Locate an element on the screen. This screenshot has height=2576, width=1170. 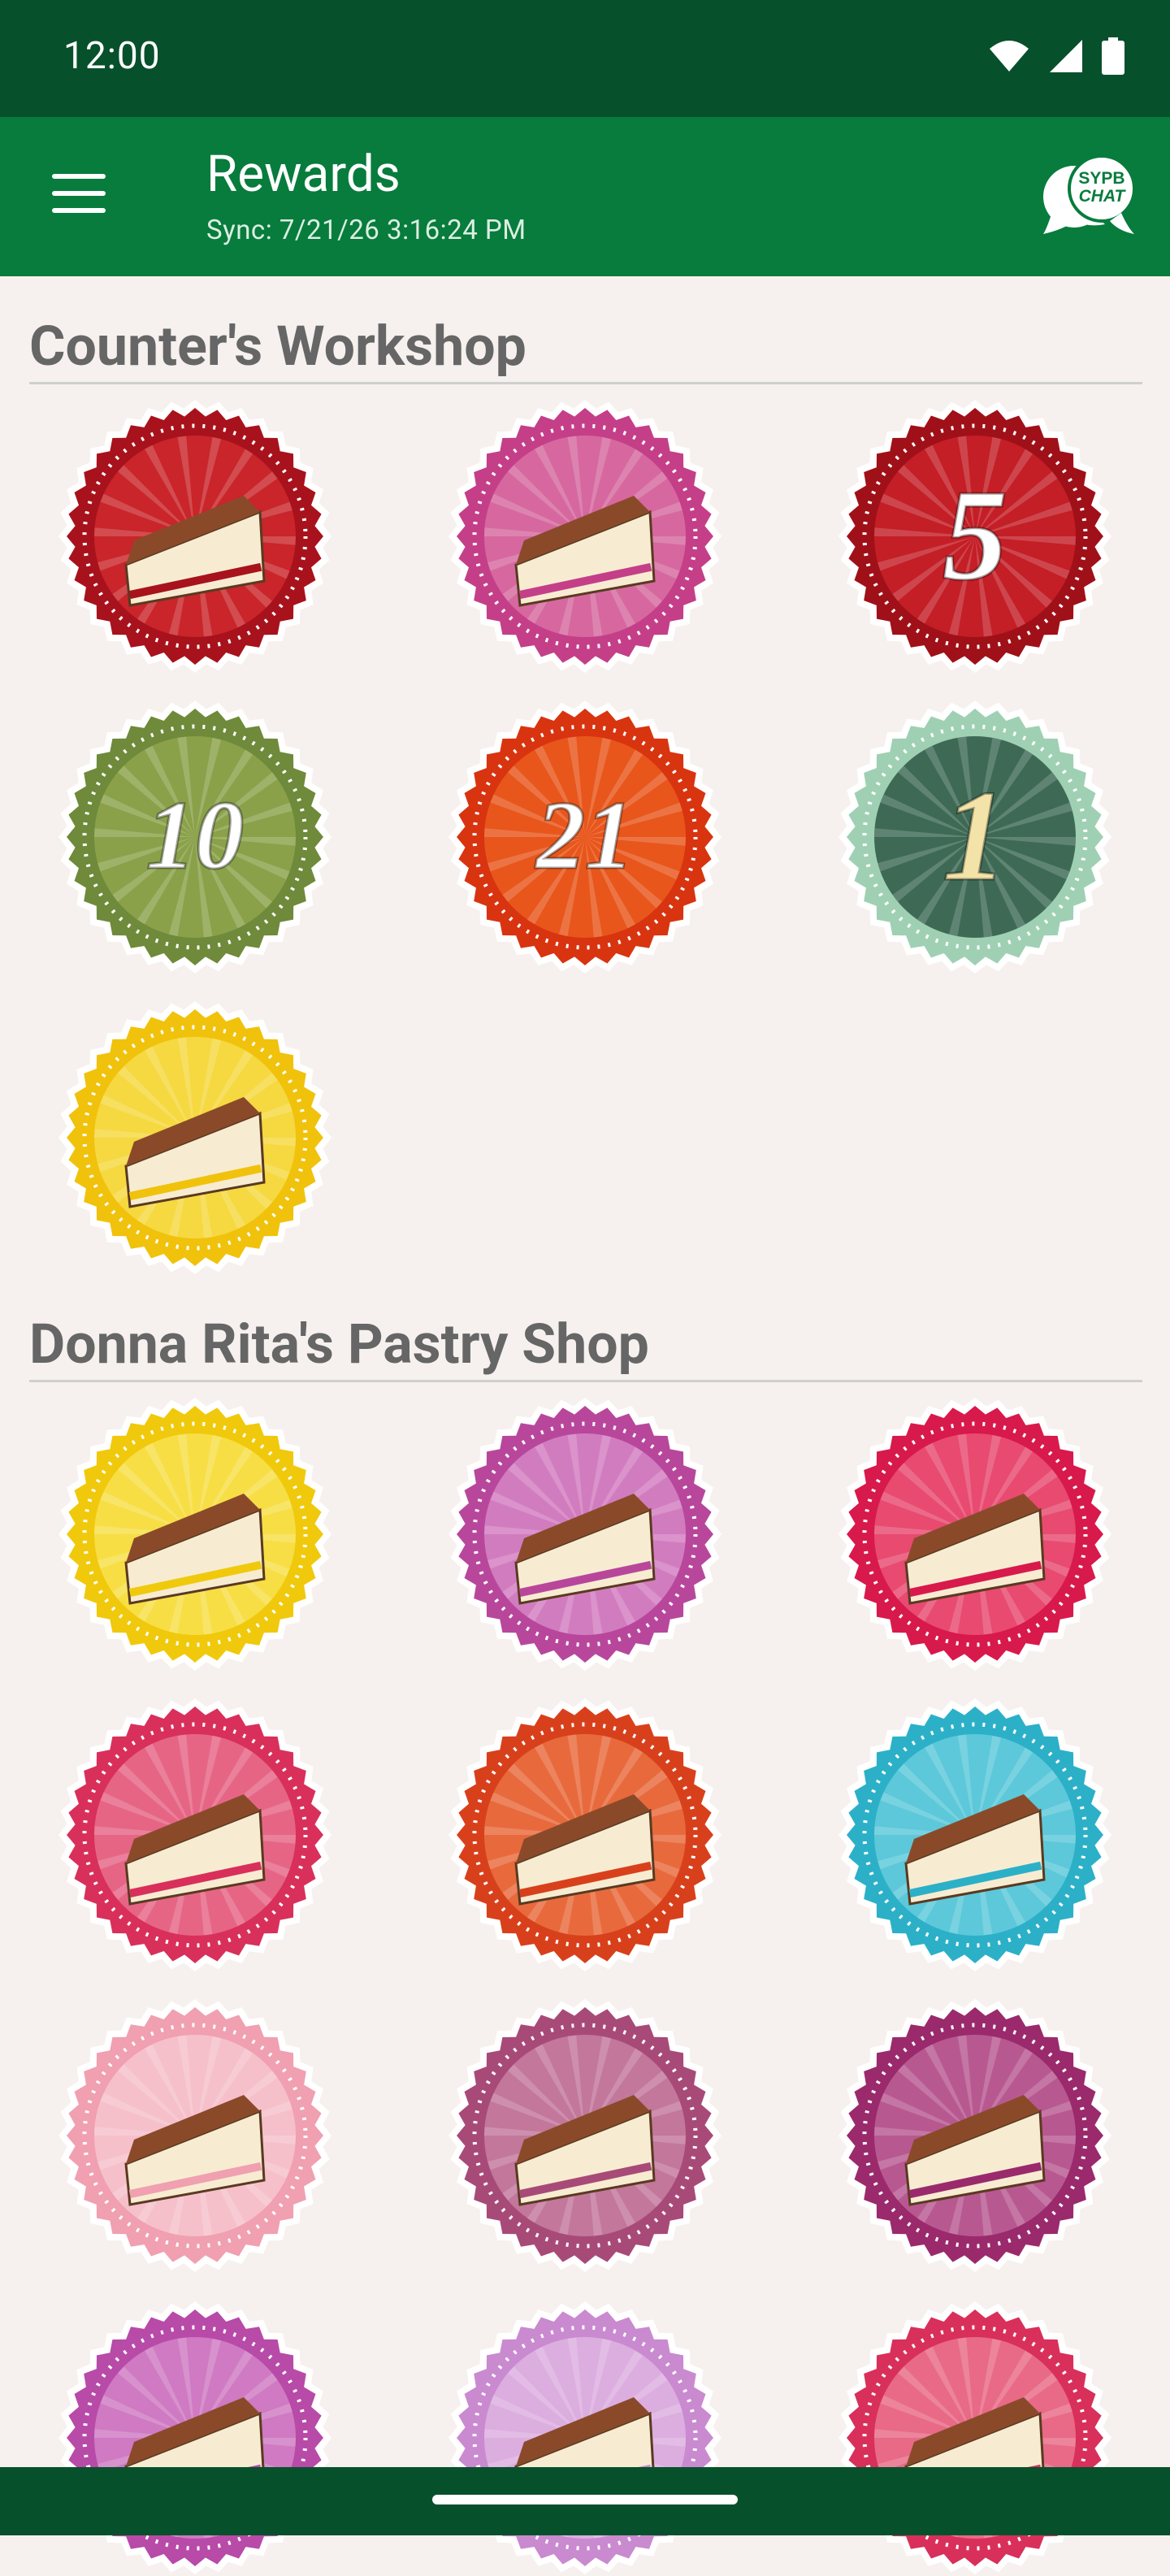
menu-icon is located at coordinates (79, 193).